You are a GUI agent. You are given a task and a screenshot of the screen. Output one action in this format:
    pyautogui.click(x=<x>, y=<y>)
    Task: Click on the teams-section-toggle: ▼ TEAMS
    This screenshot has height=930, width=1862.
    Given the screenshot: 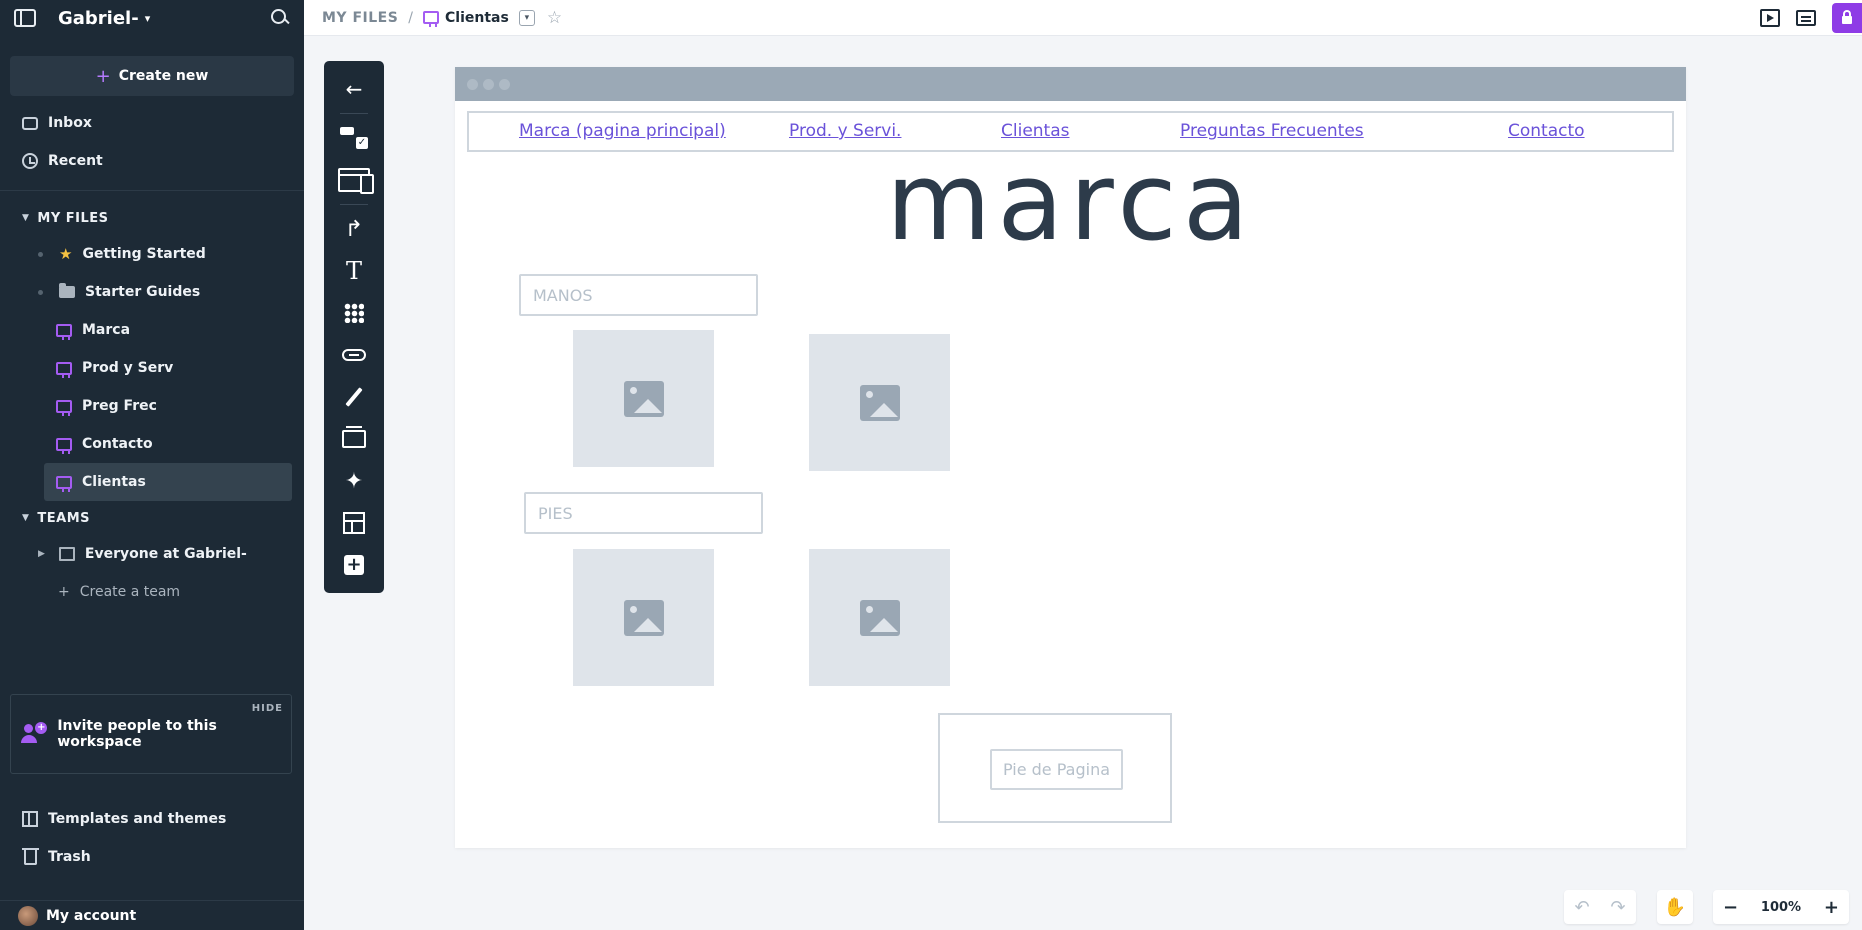 What is the action you would take?
    pyautogui.click(x=152, y=518)
    